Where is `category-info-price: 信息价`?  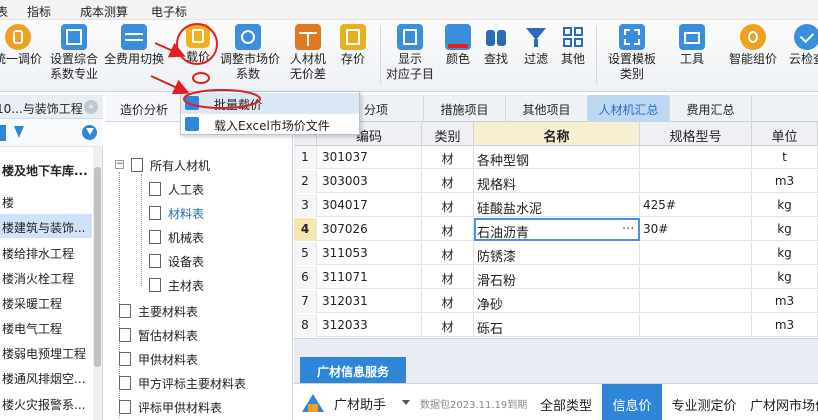
category-info-price: 信息价 is located at coordinates (632, 402).